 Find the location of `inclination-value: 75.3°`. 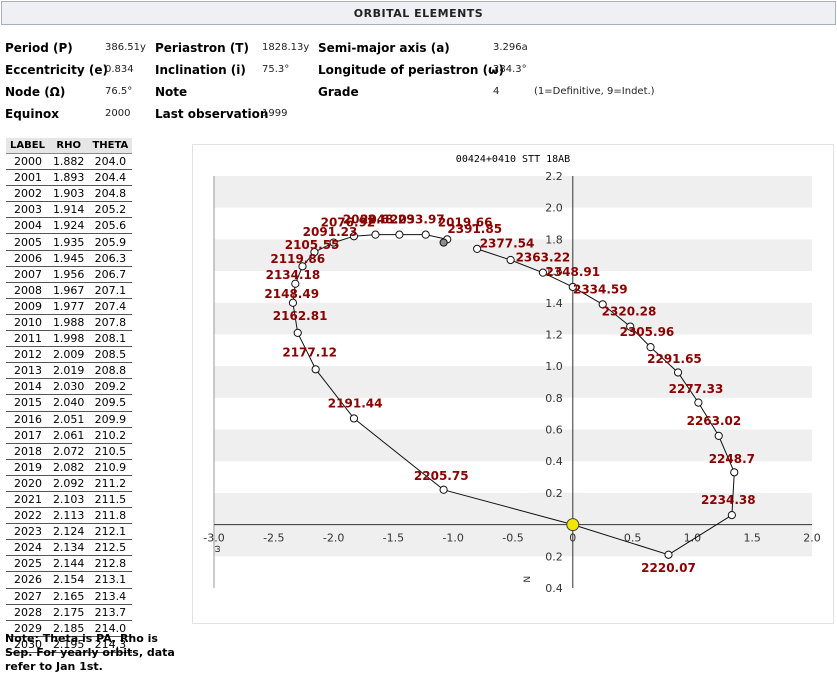

inclination-value: 75.3° is located at coordinates (276, 69).